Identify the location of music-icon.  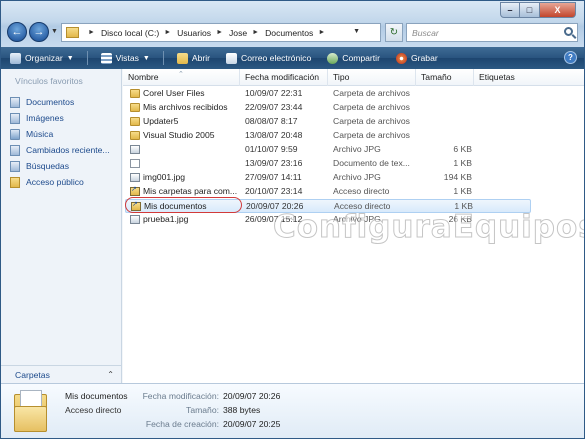
(15, 134).